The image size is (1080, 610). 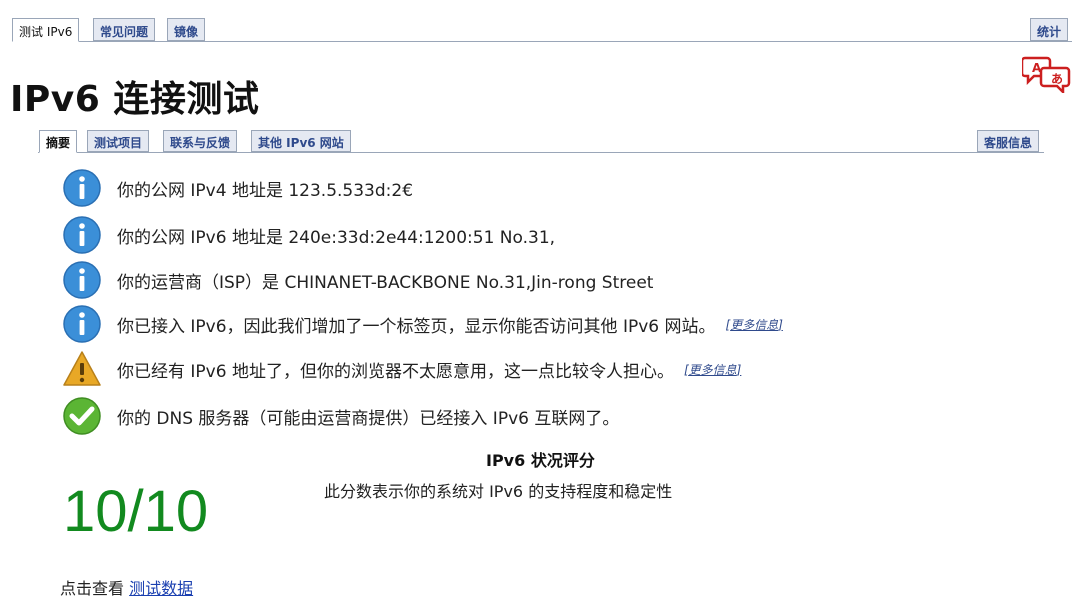 What do you see at coordinates (368, 418) in the screenshot?
I see `result-text: 你的 DNS 服务器（可能由运营商提供）已经接入 IPv6 互联网了。` at bounding box center [368, 418].